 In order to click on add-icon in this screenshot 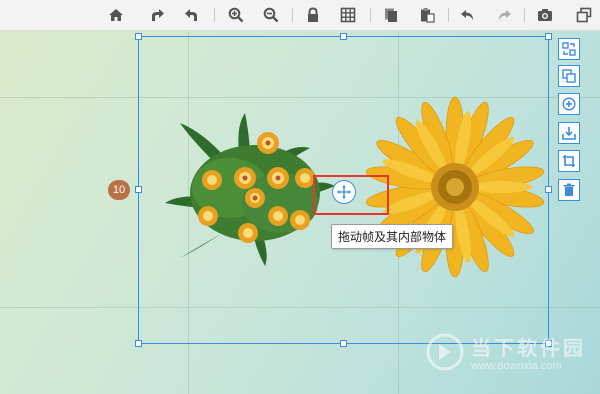, I will do `click(569, 104)`.